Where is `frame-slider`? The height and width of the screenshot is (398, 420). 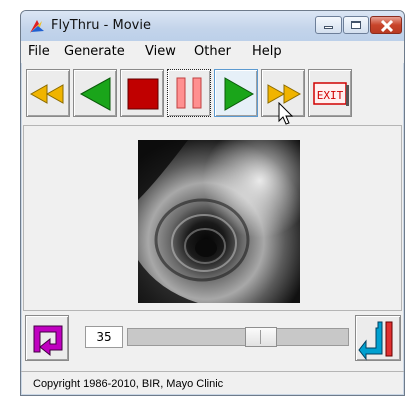 frame-slider is located at coordinates (238, 337).